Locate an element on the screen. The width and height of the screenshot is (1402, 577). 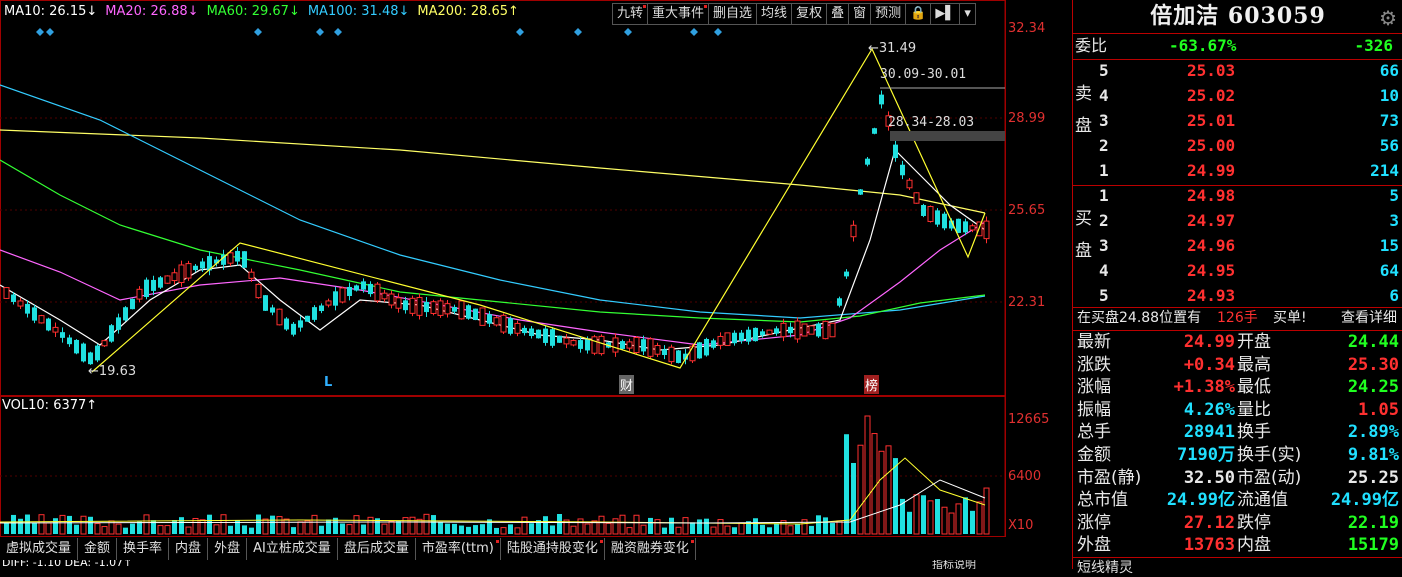
indicator-tab: 虚拟成交量 is located at coordinates (39, 549).